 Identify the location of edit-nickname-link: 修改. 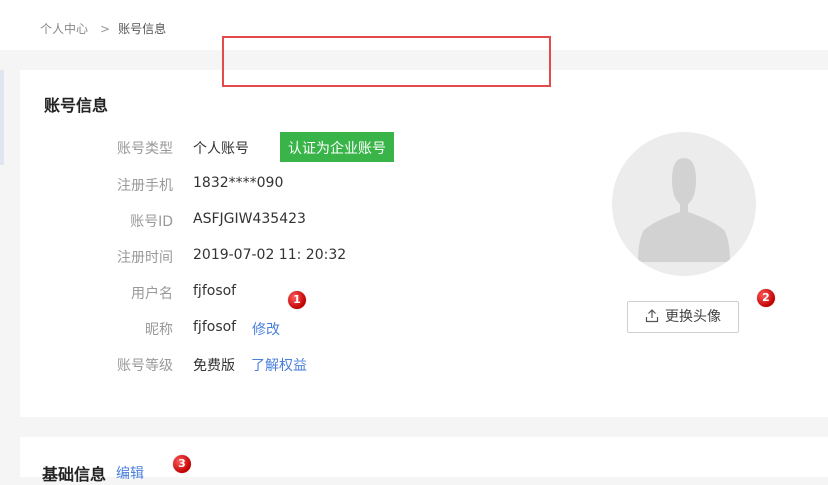
(266, 329).